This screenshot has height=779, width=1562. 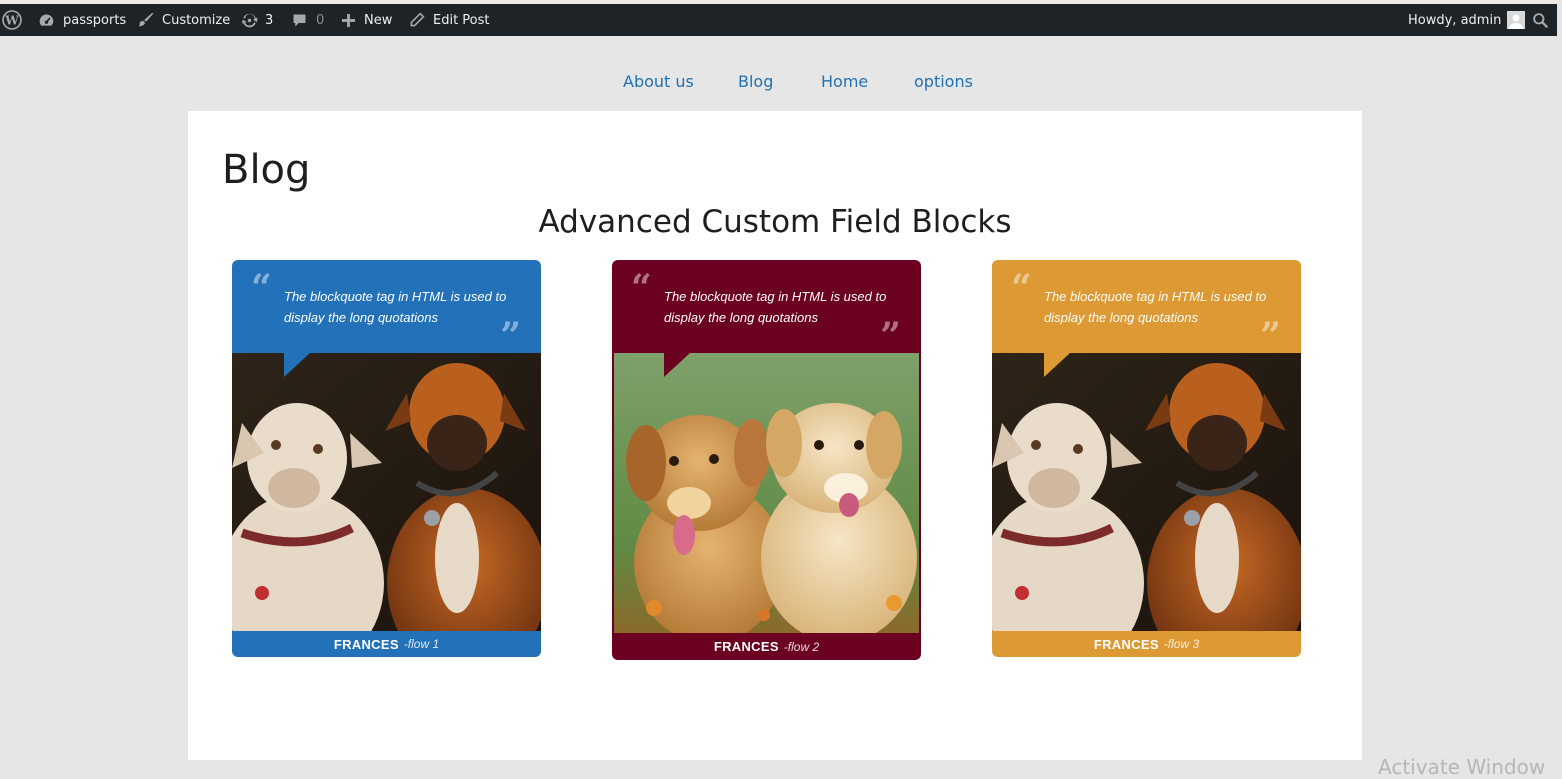 What do you see at coordinates (755, 83) in the screenshot?
I see `nav-item-blog: Blog` at bounding box center [755, 83].